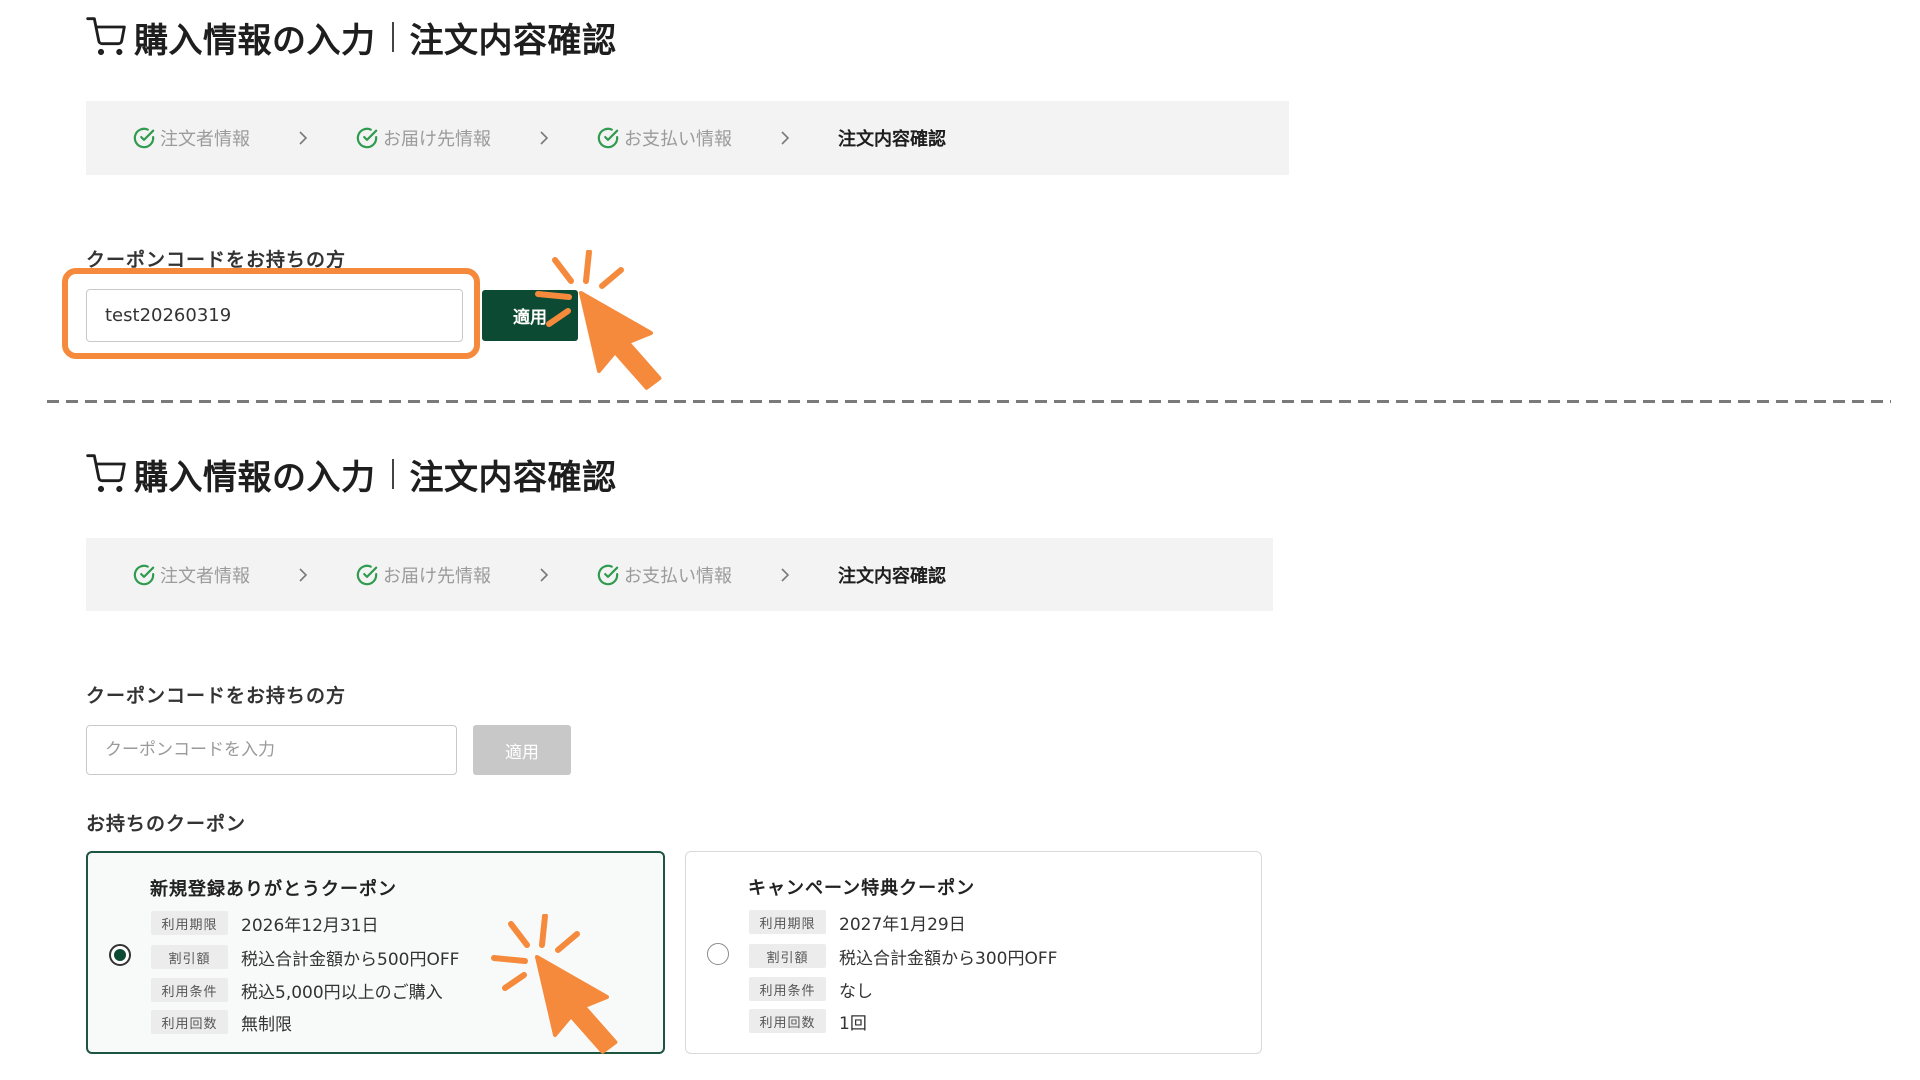 This screenshot has width=1920, height=1080. I want to click on coupon-row-value: 税込合計金額から300円OFF, so click(948, 958).